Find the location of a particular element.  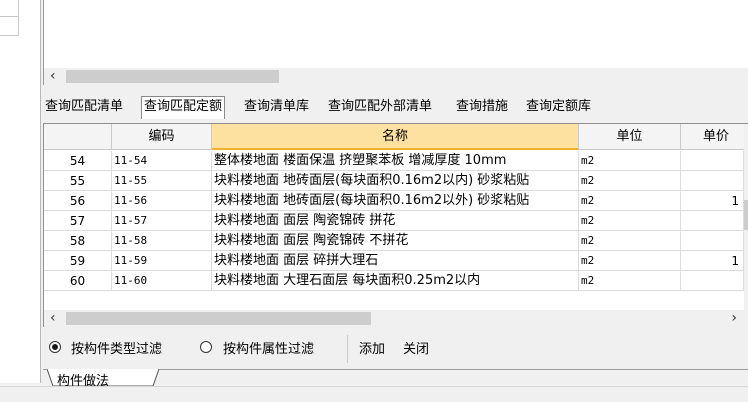

table-row: 60 11-60 块料楼地面 大理石面层 每块面积0.25m2以内 m2 is located at coordinates (394, 281).